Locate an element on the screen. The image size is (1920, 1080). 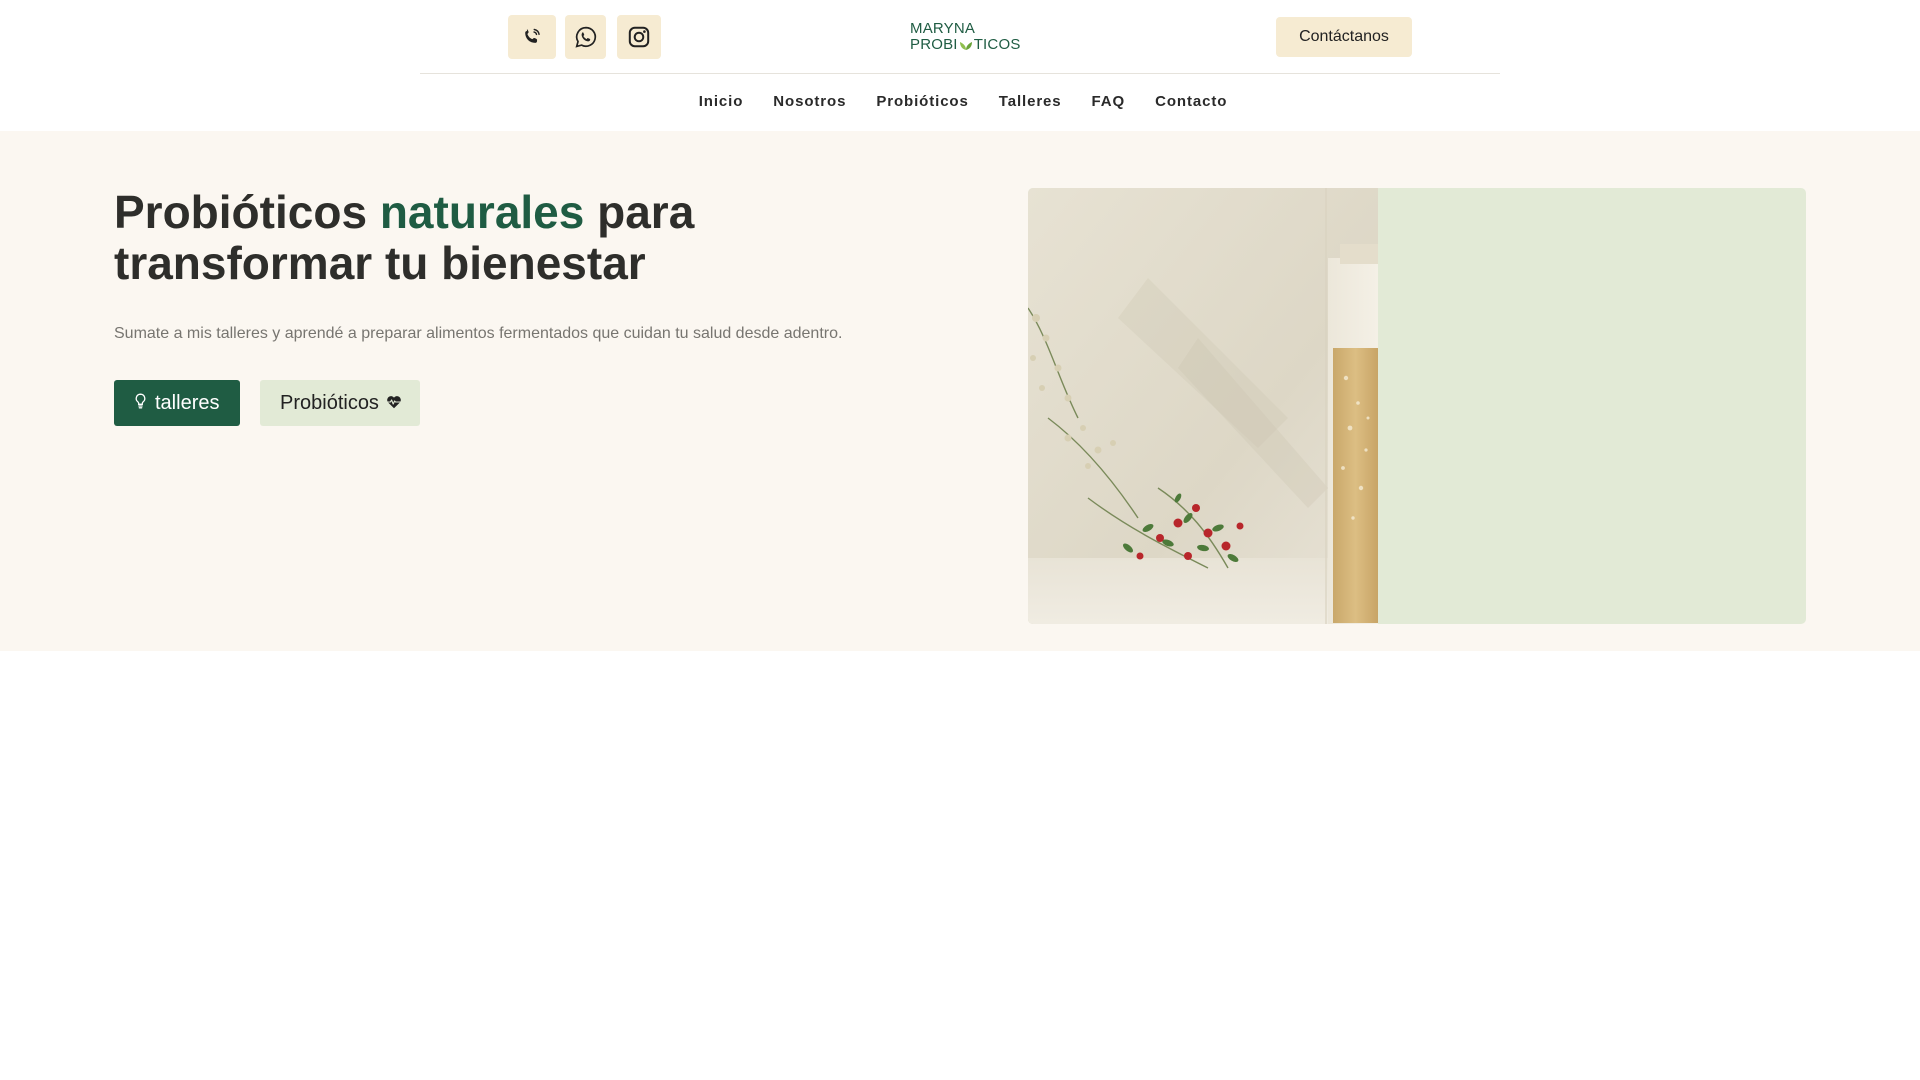
probioticos-button-label: Probióticos is located at coordinates (329, 402).